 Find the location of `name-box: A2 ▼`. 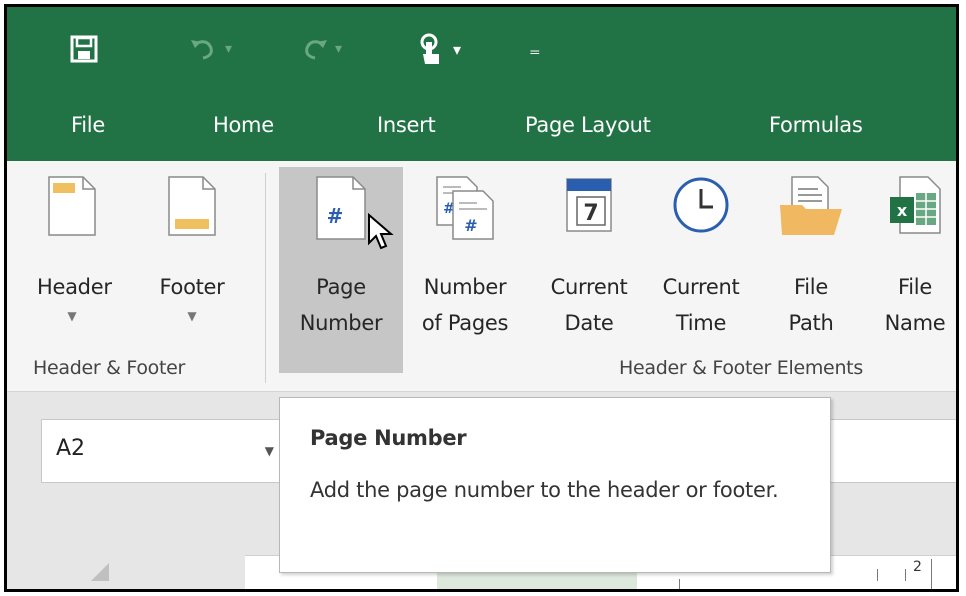

name-box: A2 ▼ is located at coordinates (161, 451).